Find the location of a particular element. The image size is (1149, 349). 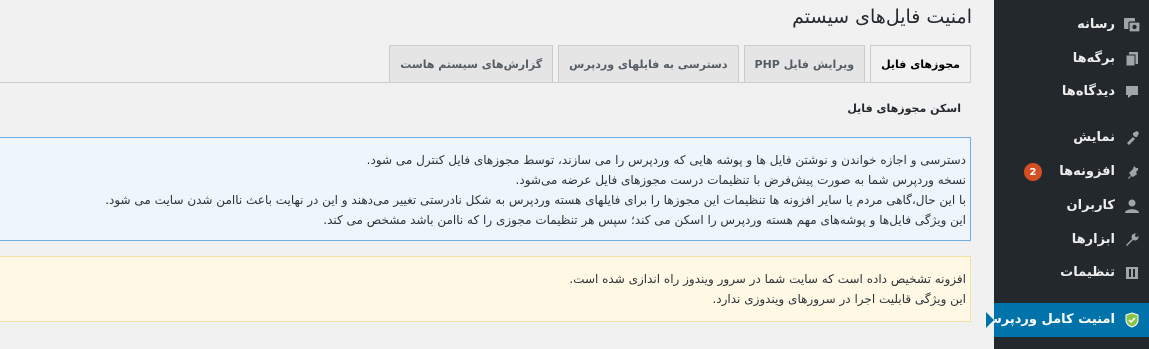

tabs-divider is located at coordinates (485, 82).